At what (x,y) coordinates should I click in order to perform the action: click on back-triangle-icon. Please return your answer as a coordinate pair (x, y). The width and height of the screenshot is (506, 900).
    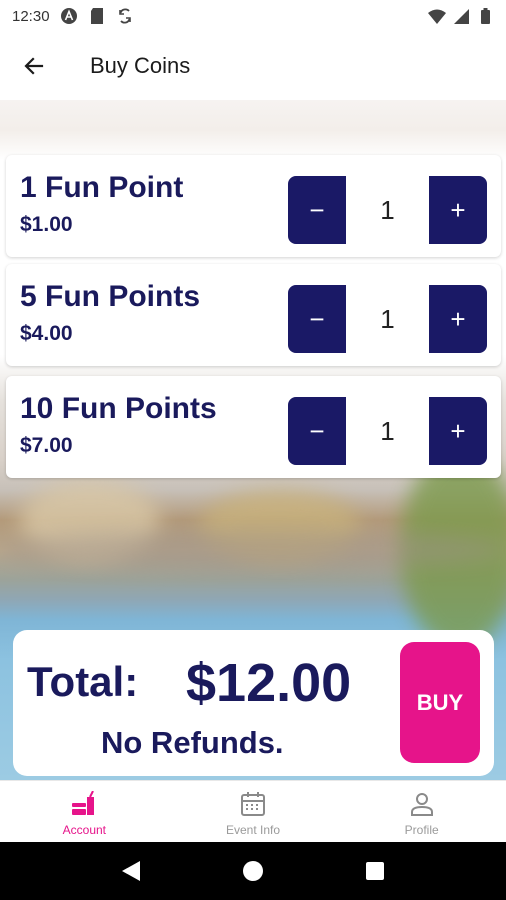
    Looking at the image, I should click on (131, 871).